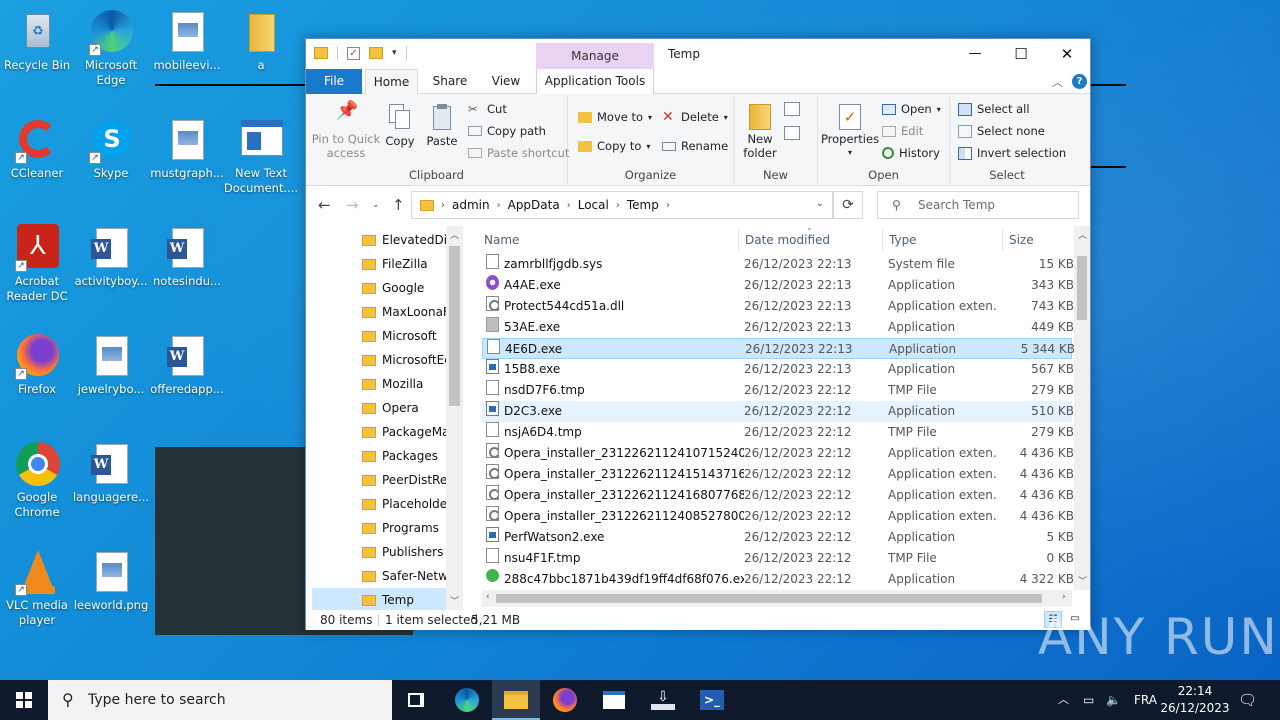 This screenshot has height=720, width=1280. Describe the element at coordinates (404, 432) in the screenshot. I see `nav-item: PackageMa` at that location.